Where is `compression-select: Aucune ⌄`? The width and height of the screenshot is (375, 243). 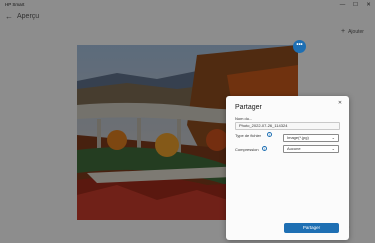
compression-select: Aucune ⌄ is located at coordinates (311, 149).